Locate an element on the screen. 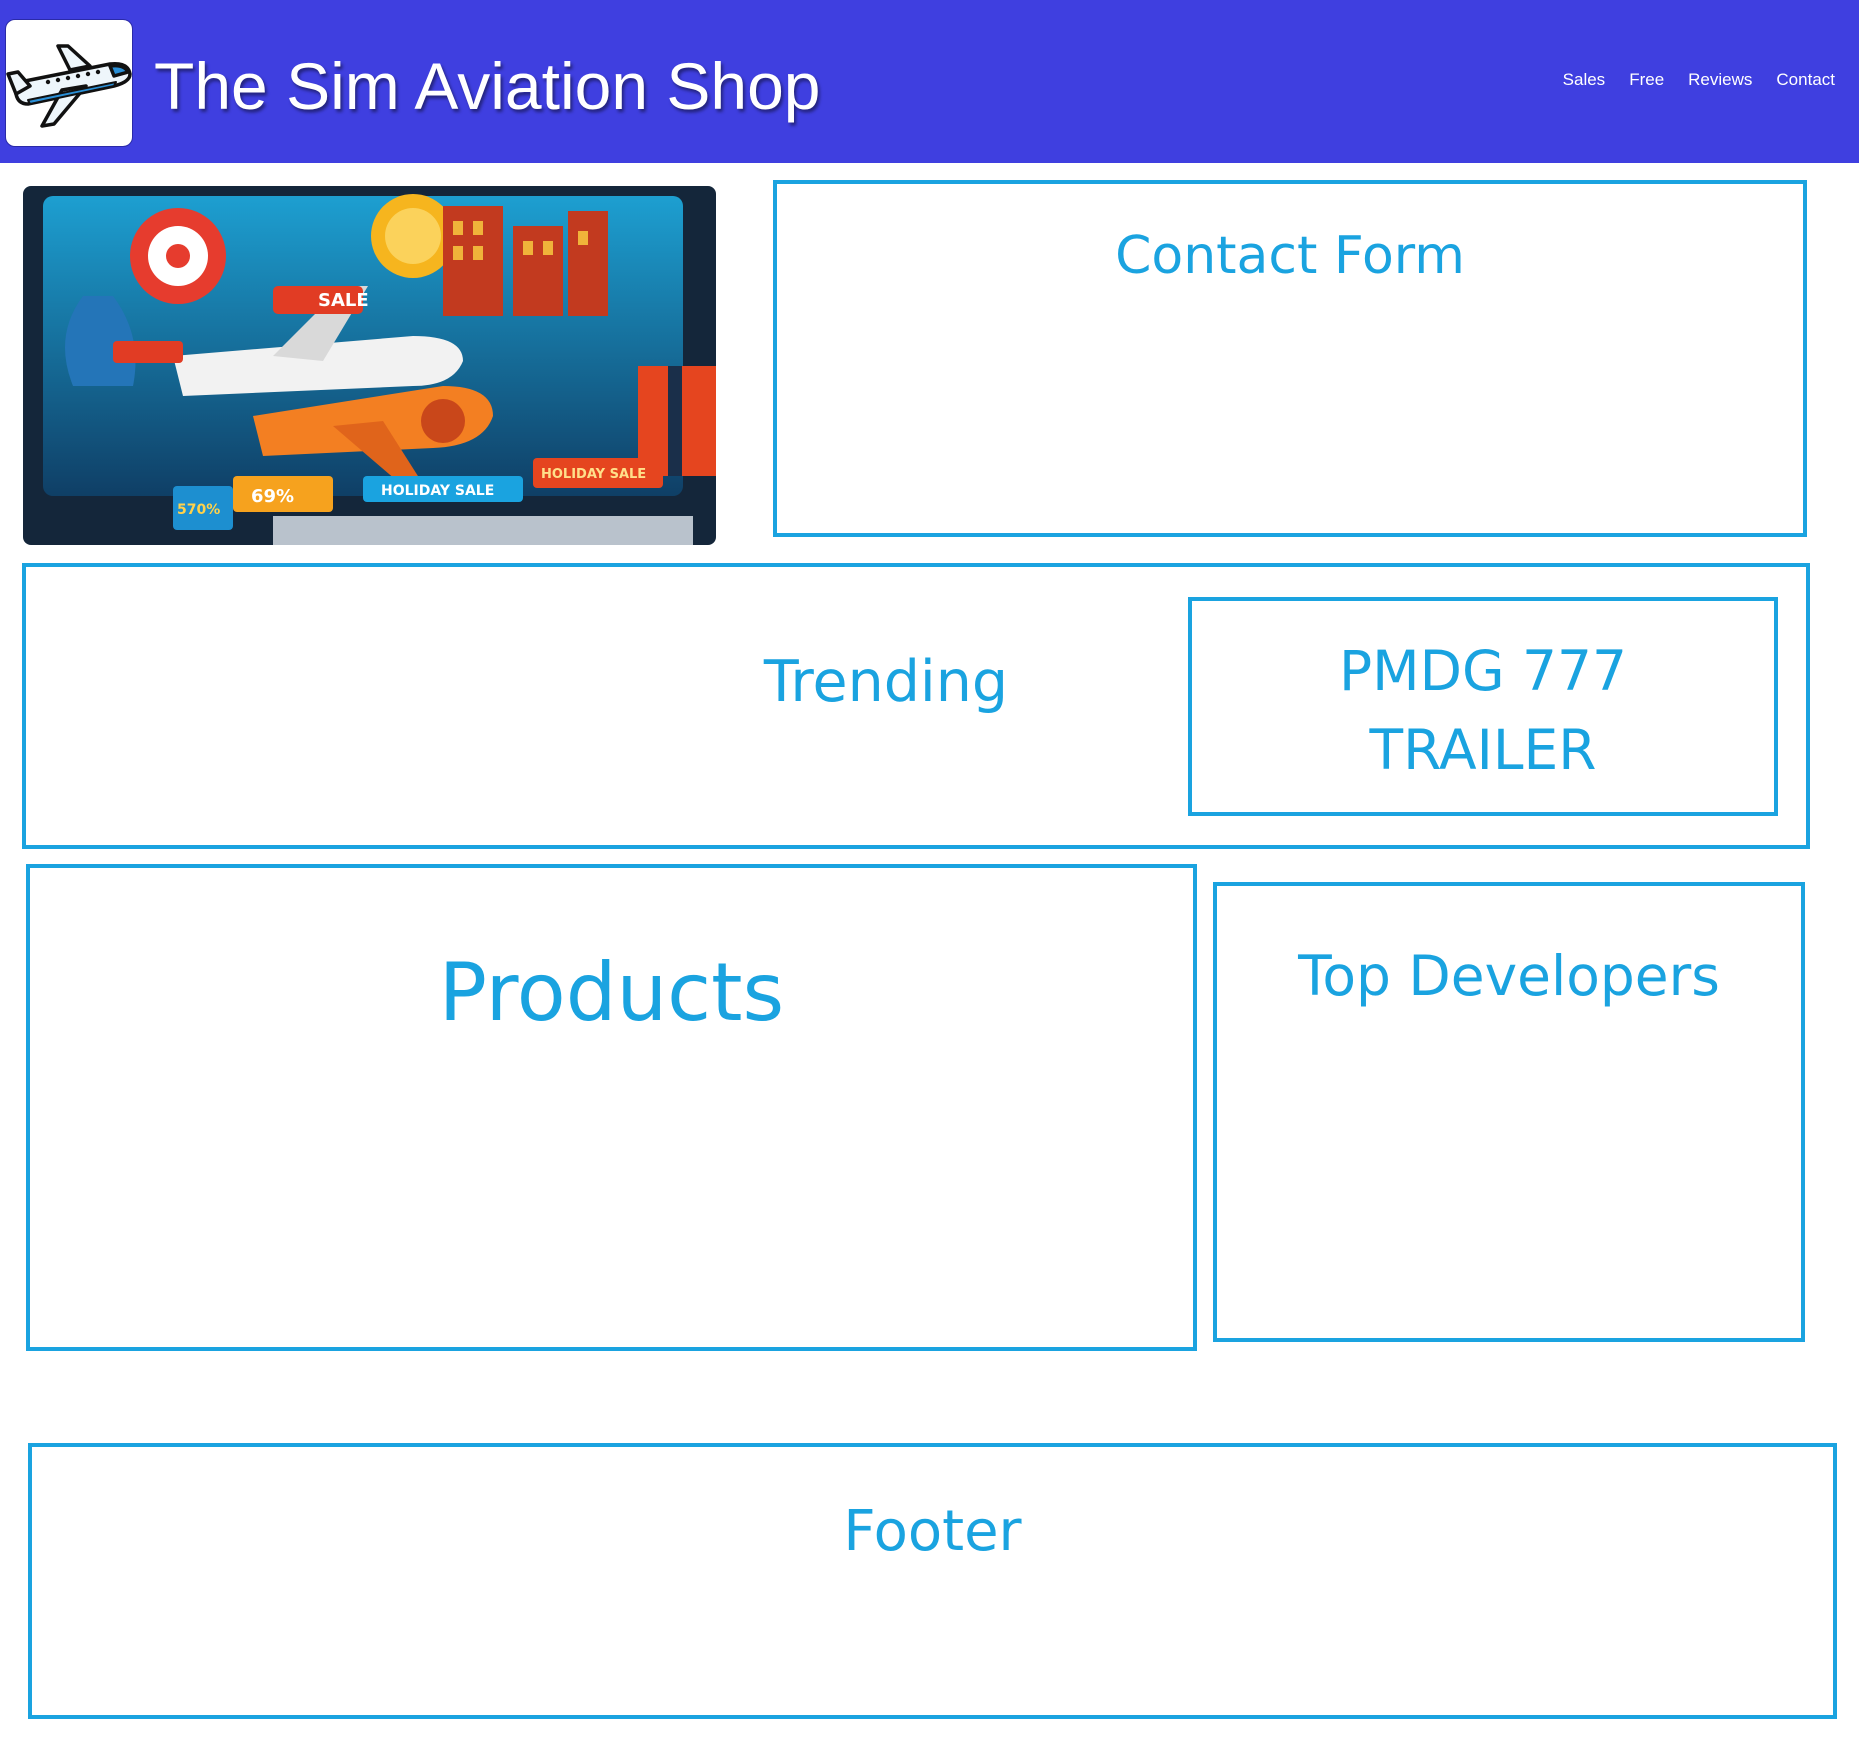  logo is located at coordinates (69, 83).